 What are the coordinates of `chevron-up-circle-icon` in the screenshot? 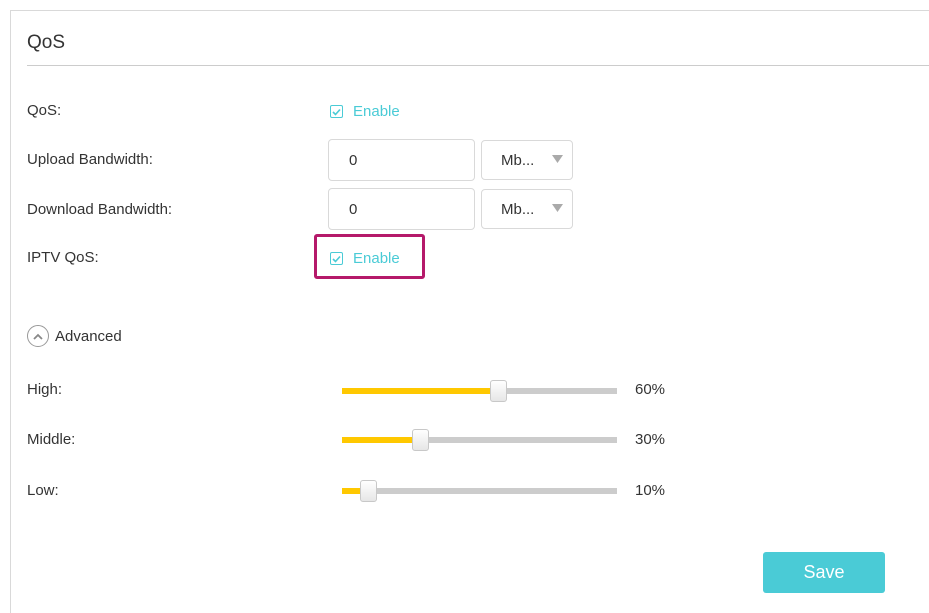 It's located at (38, 336).